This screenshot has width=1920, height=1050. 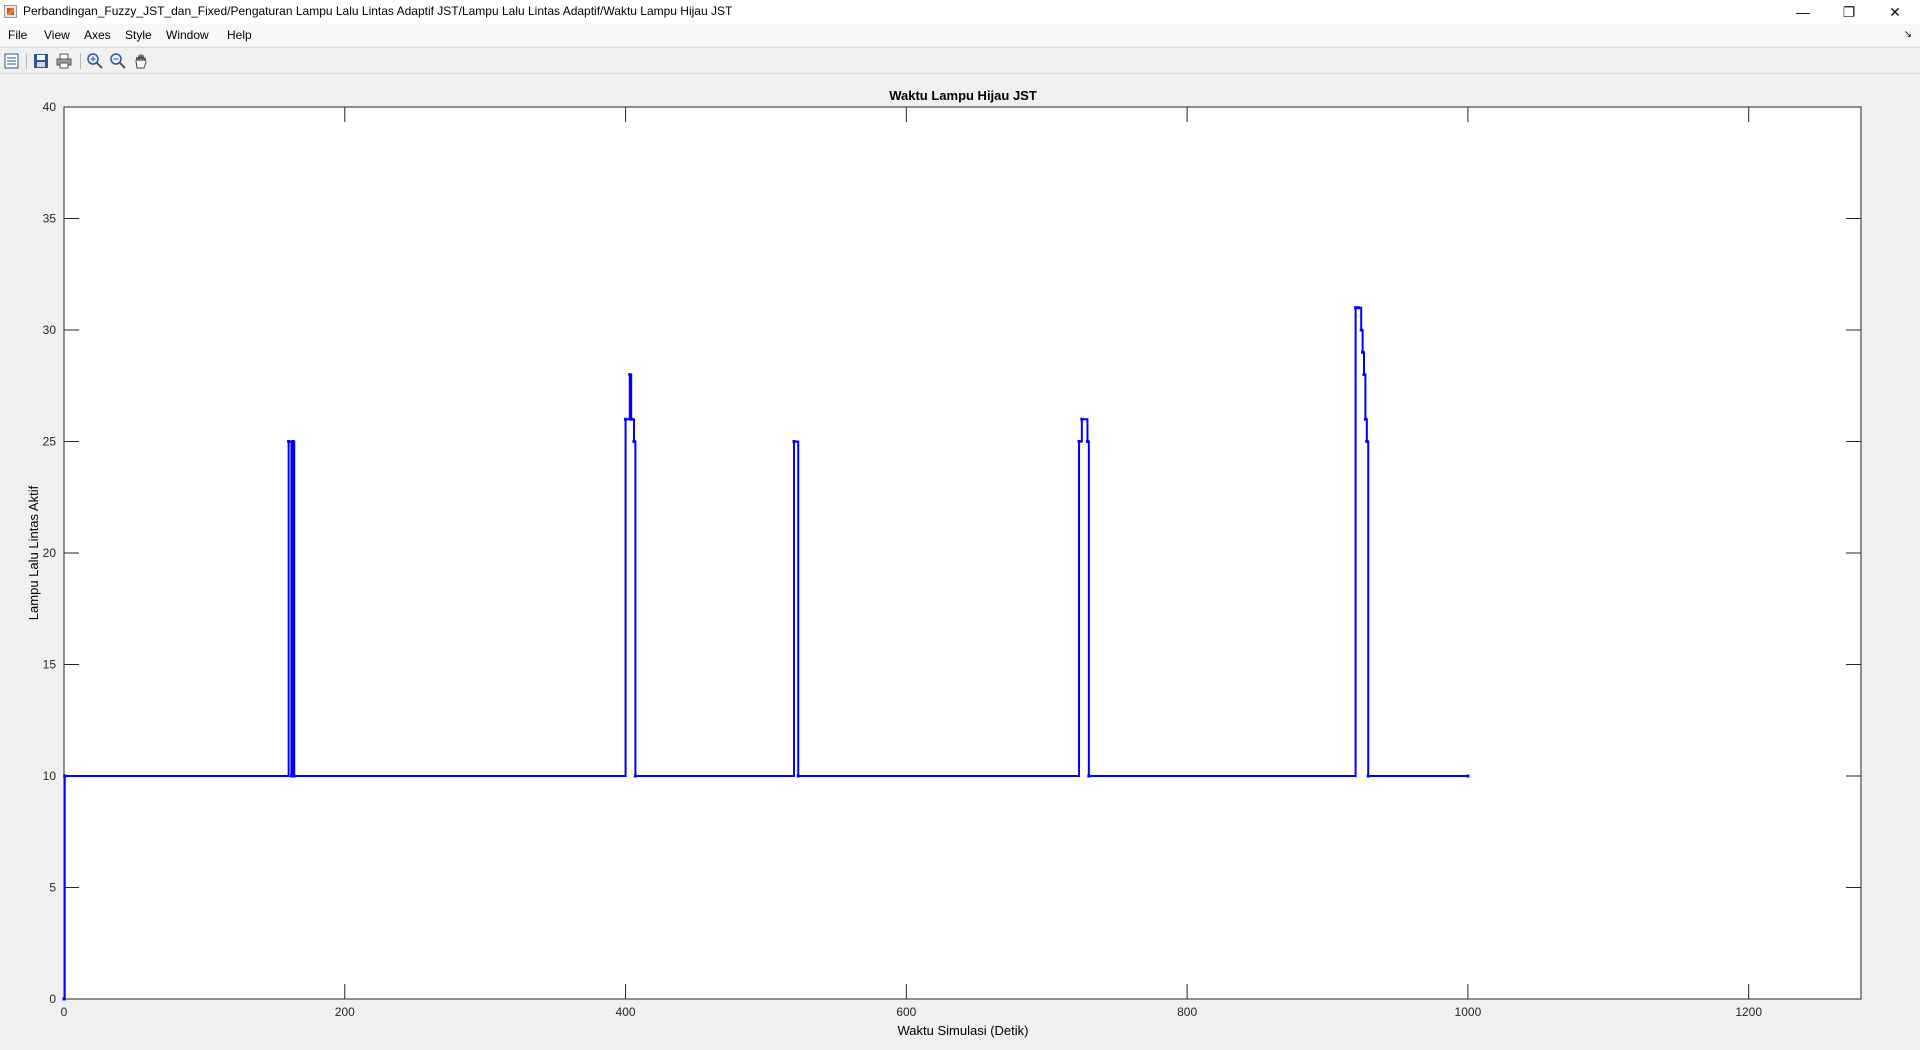 What do you see at coordinates (963, 95) in the screenshot?
I see `chart-title: Waktu Lampu Hijau JST` at bounding box center [963, 95].